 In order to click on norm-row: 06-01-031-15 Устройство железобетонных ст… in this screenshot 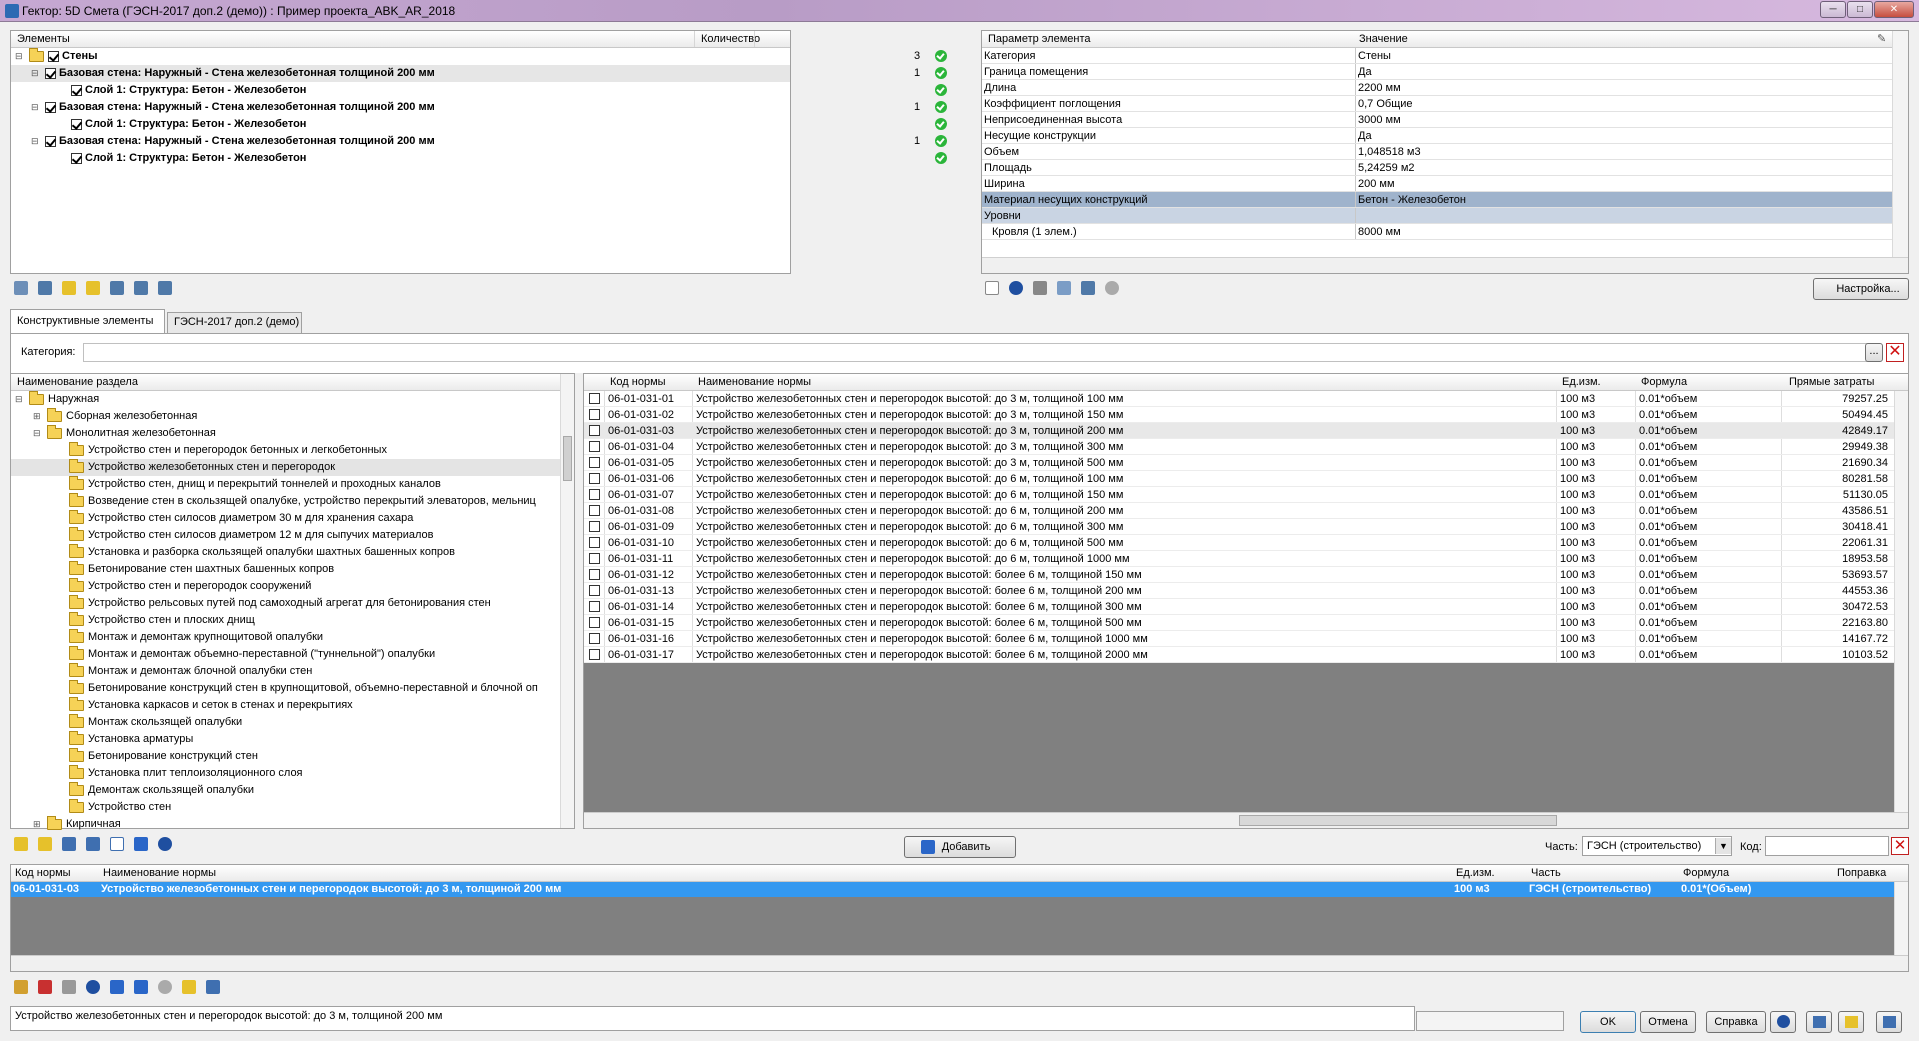, I will do `click(1239, 623)`.